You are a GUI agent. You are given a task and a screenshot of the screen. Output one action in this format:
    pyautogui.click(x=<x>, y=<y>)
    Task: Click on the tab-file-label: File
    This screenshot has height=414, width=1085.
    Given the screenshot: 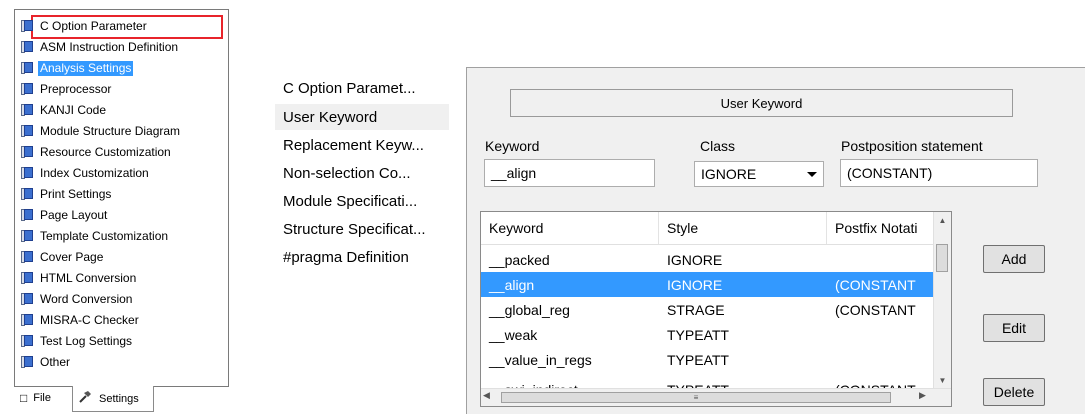 What is the action you would take?
    pyautogui.click(x=42, y=398)
    